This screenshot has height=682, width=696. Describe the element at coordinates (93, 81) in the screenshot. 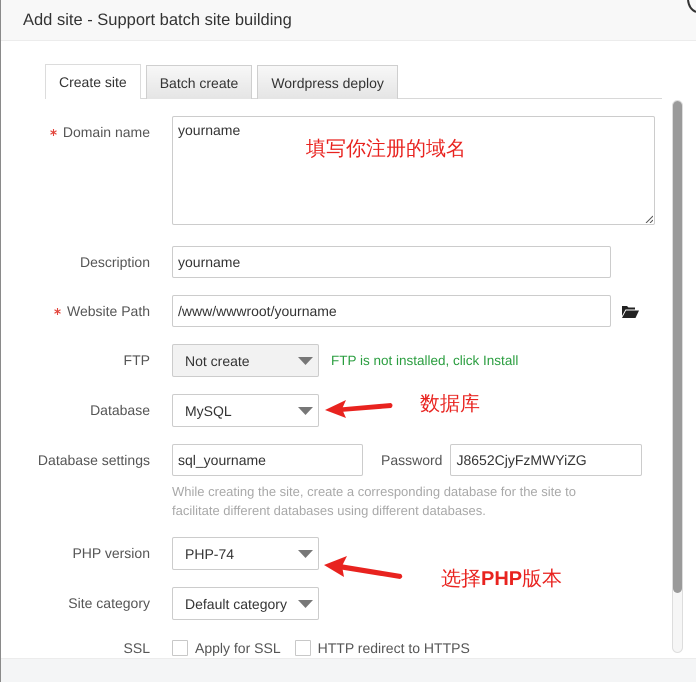

I see `tab: Create site` at that location.